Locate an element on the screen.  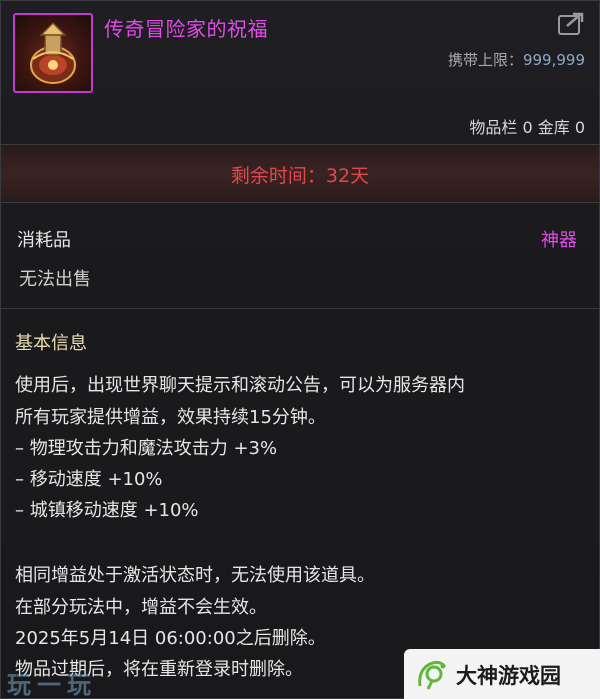
watermark-badge: 大神游戏园 is located at coordinates (502, 674).